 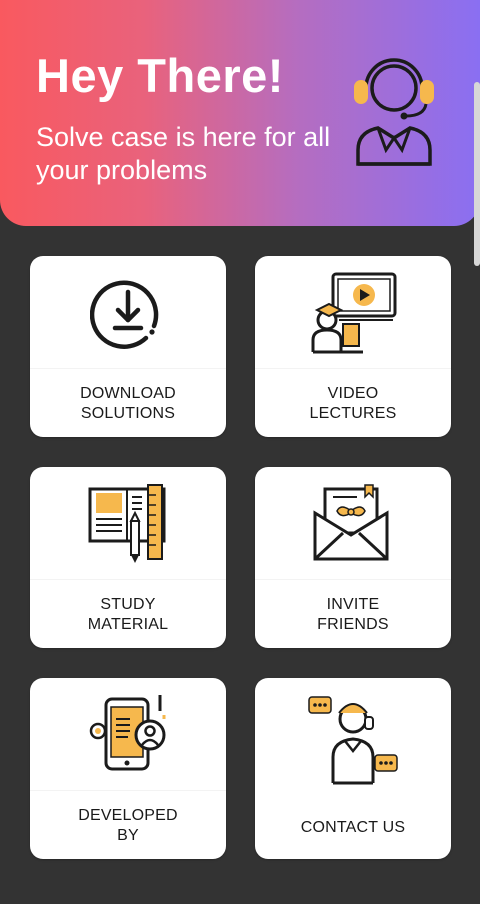 What do you see at coordinates (394, 112) in the screenshot?
I see `support-agent-icon` at bounding box center [394, 112].